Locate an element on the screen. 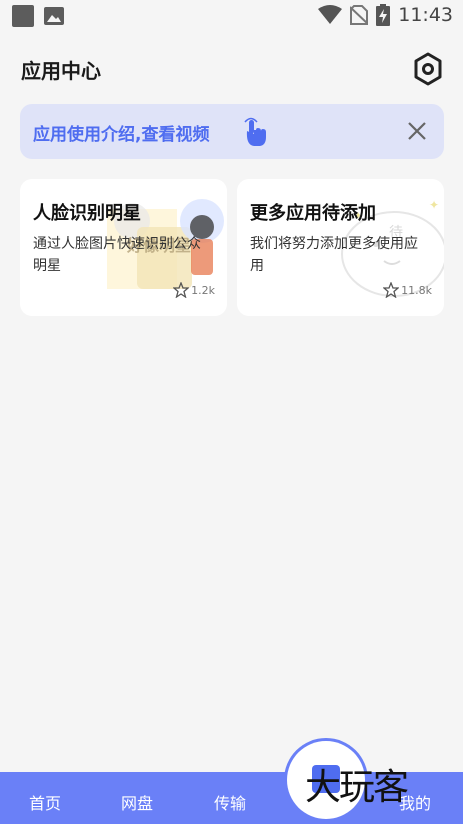 This screenshot has width=463, height=824. card-title: 更多应用待添加 is located at coordinates (313, 213).